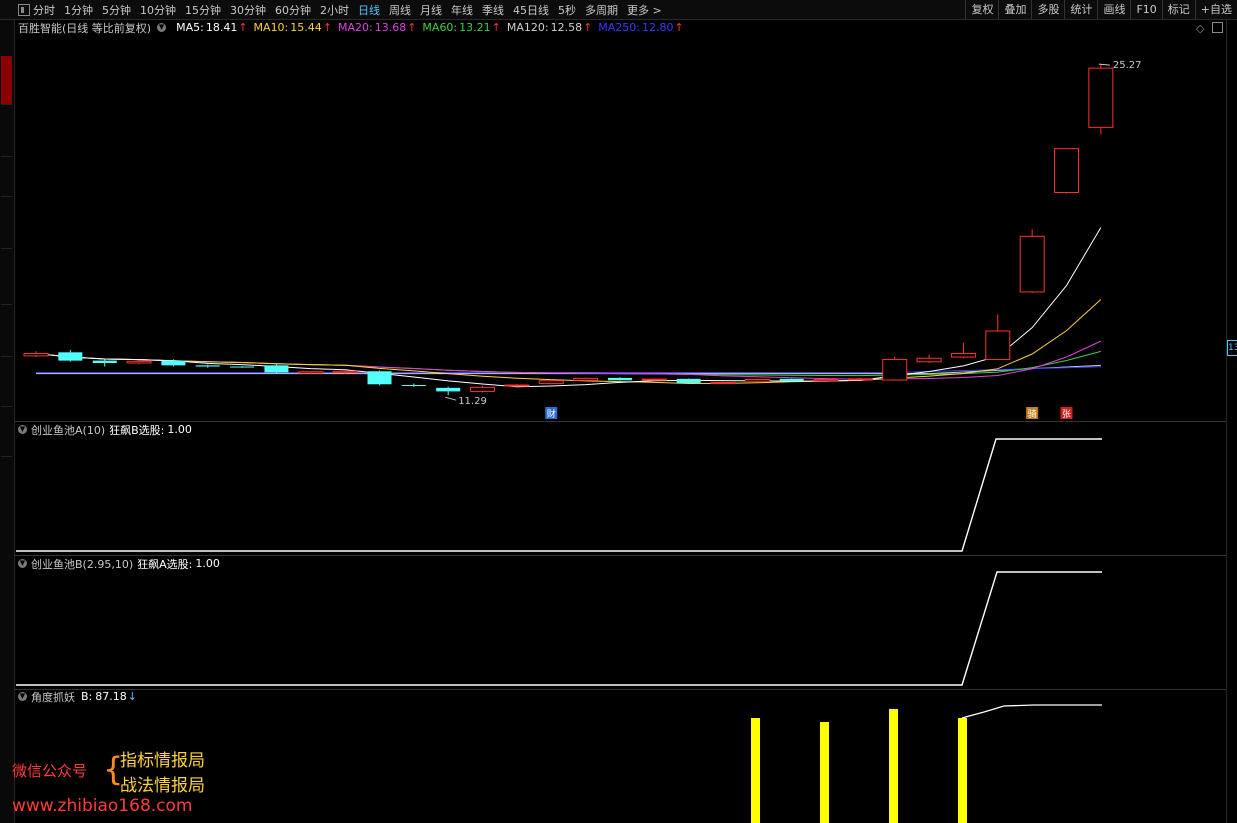 Image resolution: width=1237 pixels, height=823 pixels. Describe the element at coordinates (1113, 9) in the screenshot. I see `tool-button: 画线` at that location.